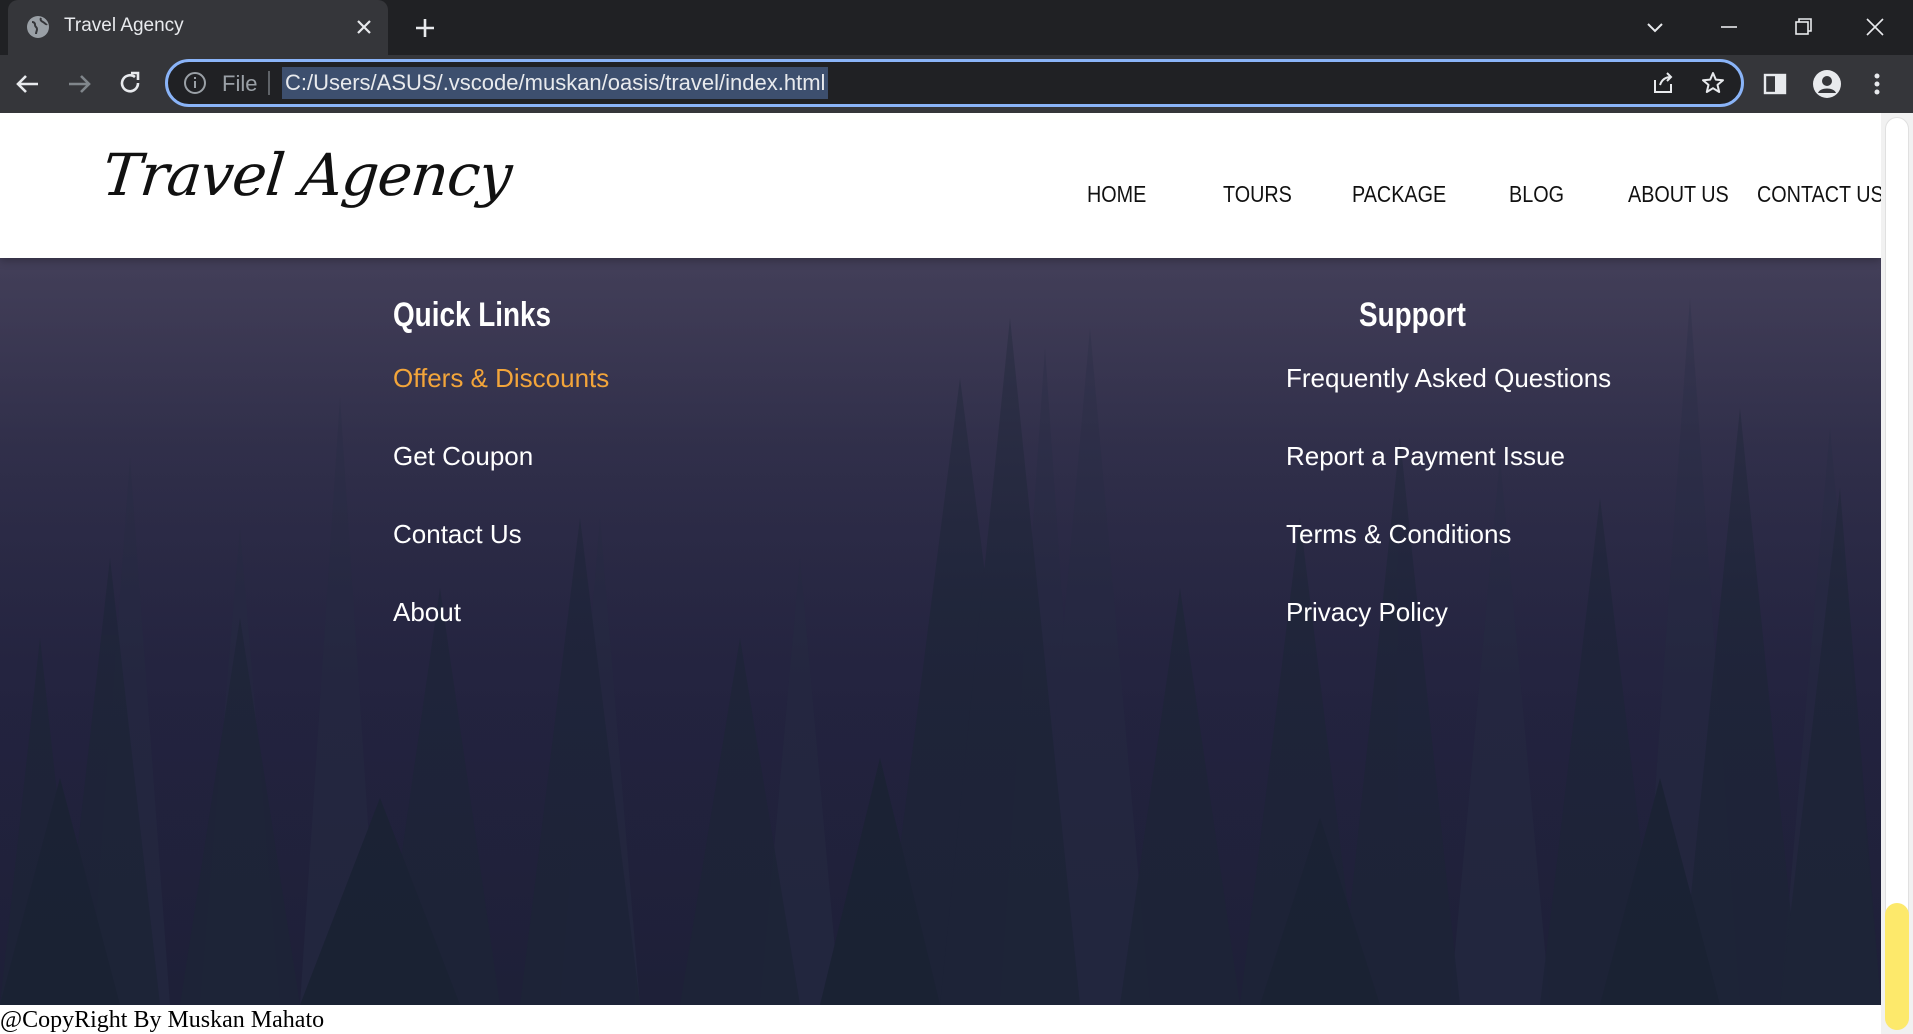  Describe the element at coordinates (1827, 84) in the screenshot. I see `profile-icon` at that location.